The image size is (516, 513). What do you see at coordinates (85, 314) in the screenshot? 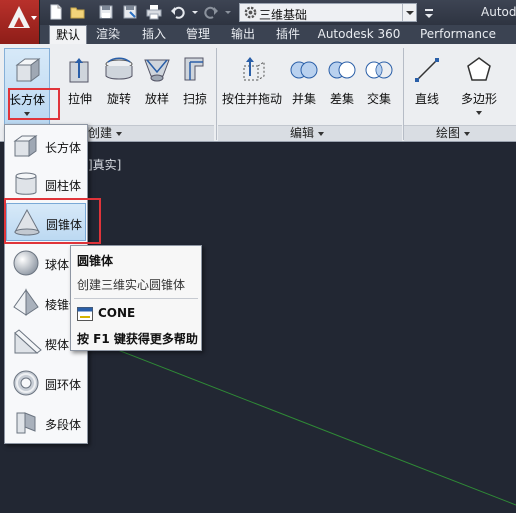
I see `command-icon` at bounding box center [85, 314].